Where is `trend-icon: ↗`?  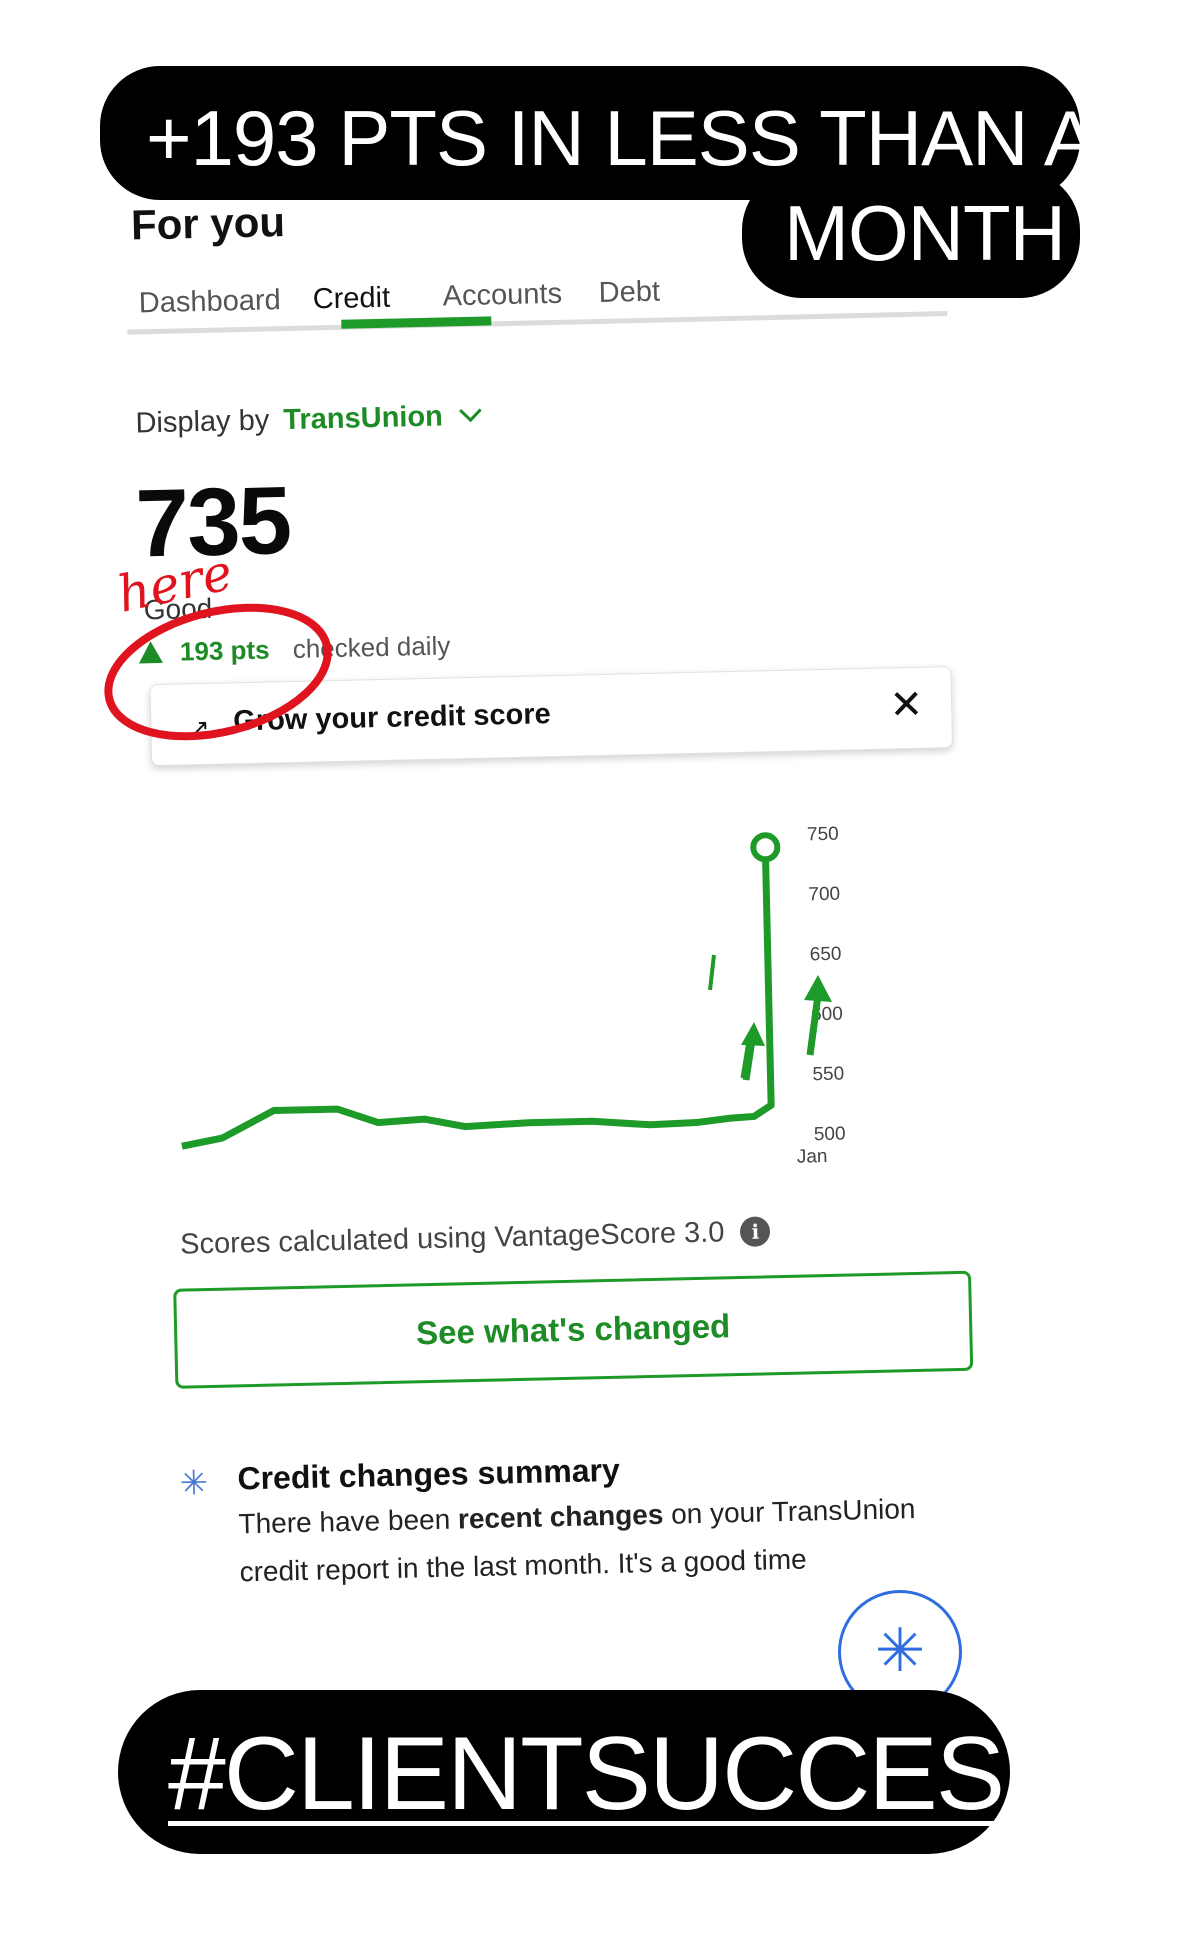 trend-icon: ↗ is located at coordinates (199, 728).